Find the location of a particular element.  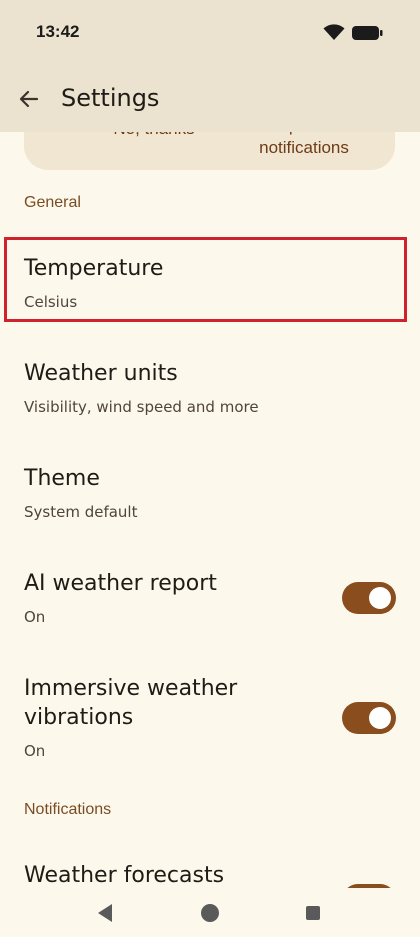

section-header-notifications: Notifications is located at coordinates (68, 809).